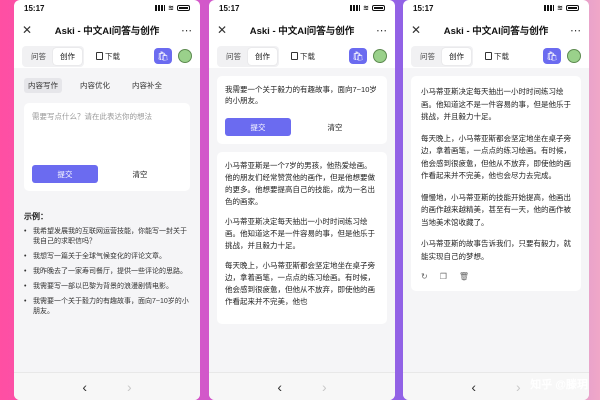  I want to click on subtab-writing: 内容写作, so click(43, 85).